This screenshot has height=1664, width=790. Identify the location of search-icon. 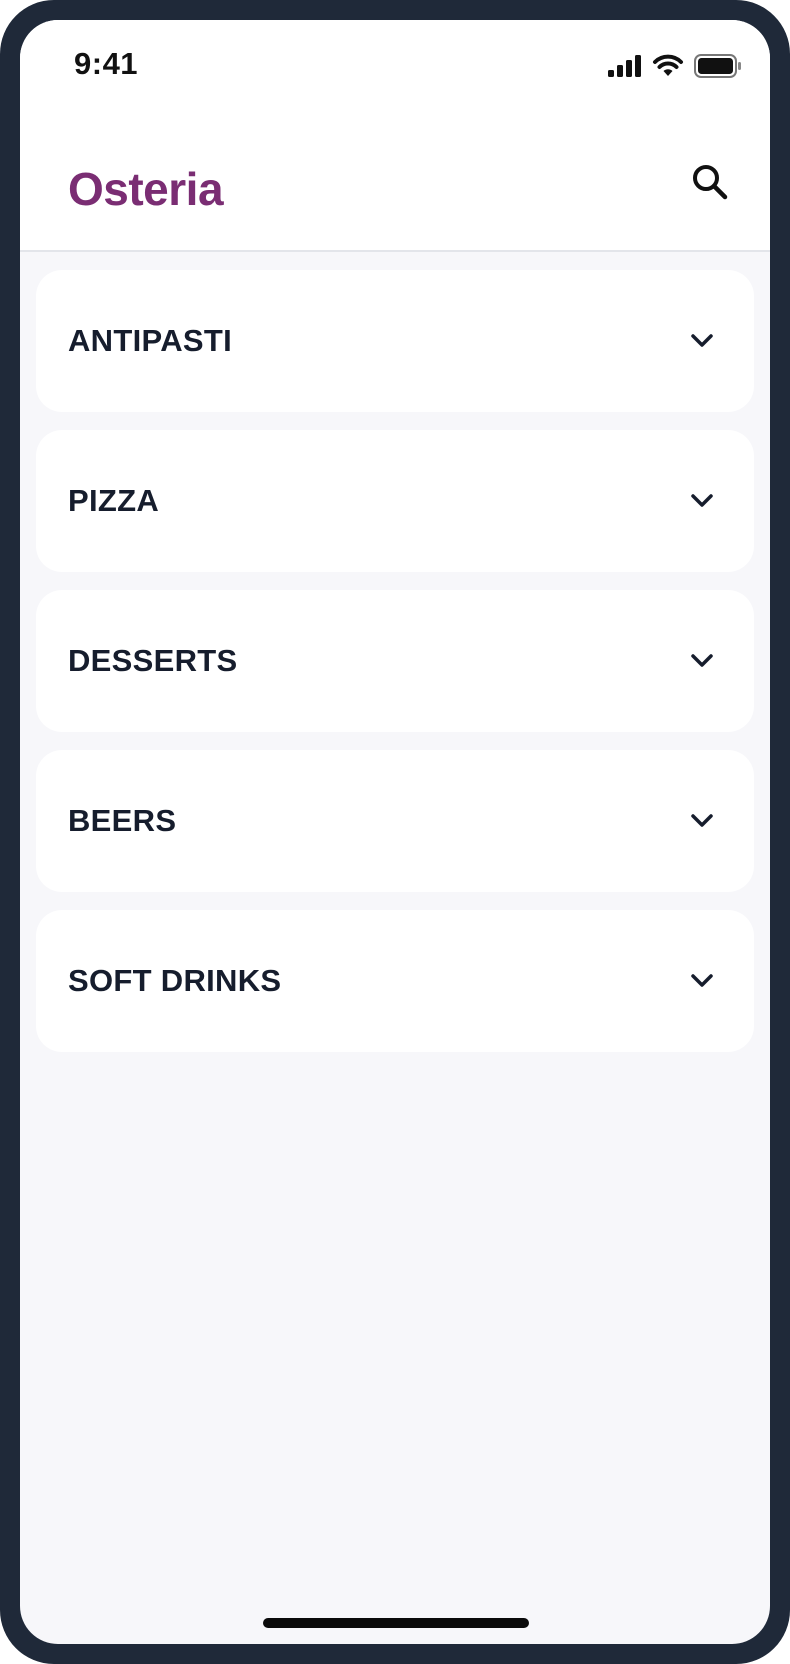
(710, 184).